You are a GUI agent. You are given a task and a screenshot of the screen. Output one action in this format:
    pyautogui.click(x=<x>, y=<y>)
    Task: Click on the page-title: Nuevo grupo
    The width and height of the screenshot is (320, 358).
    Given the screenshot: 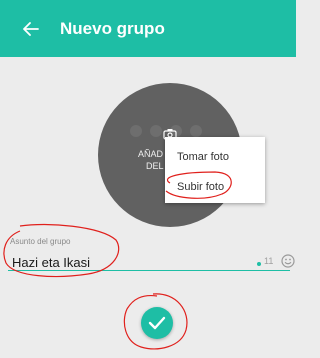 What is the action you would take?
    pyautogui.click(x=112, y=28)
    